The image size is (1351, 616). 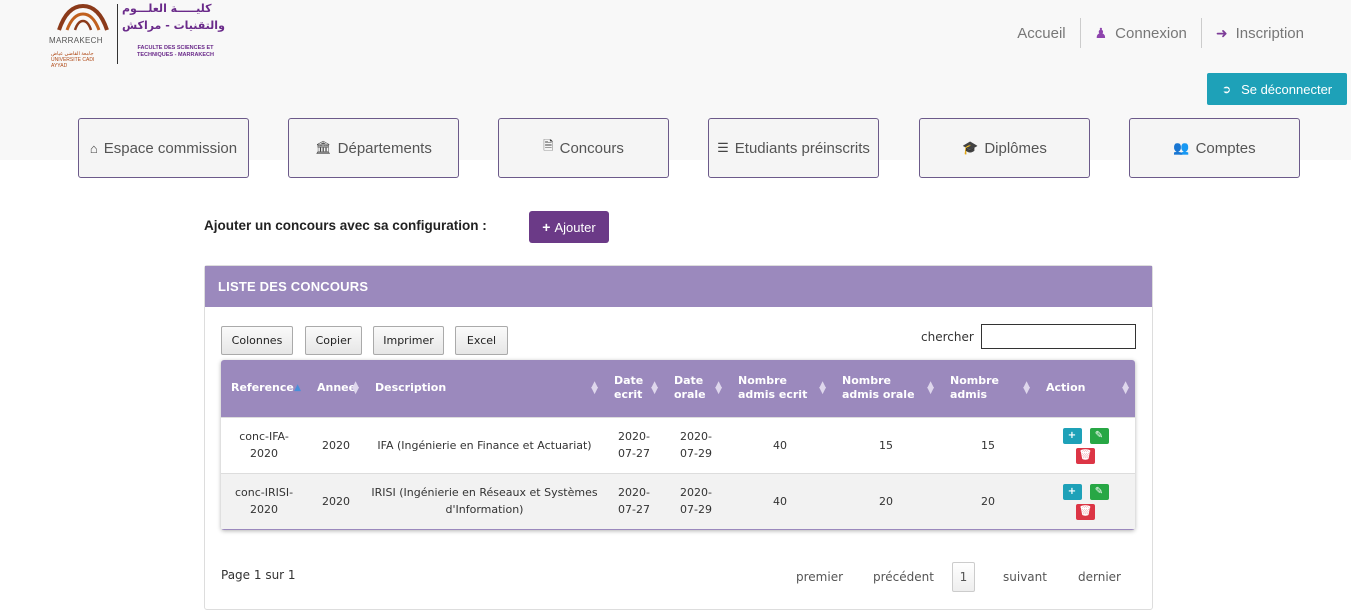 What do you see at coordinates (484, 492) in the screenshot?
I see `cell-text: IRISI (Ingénierie en Réseaux et Systèmes` at bounding box center [484, 492].